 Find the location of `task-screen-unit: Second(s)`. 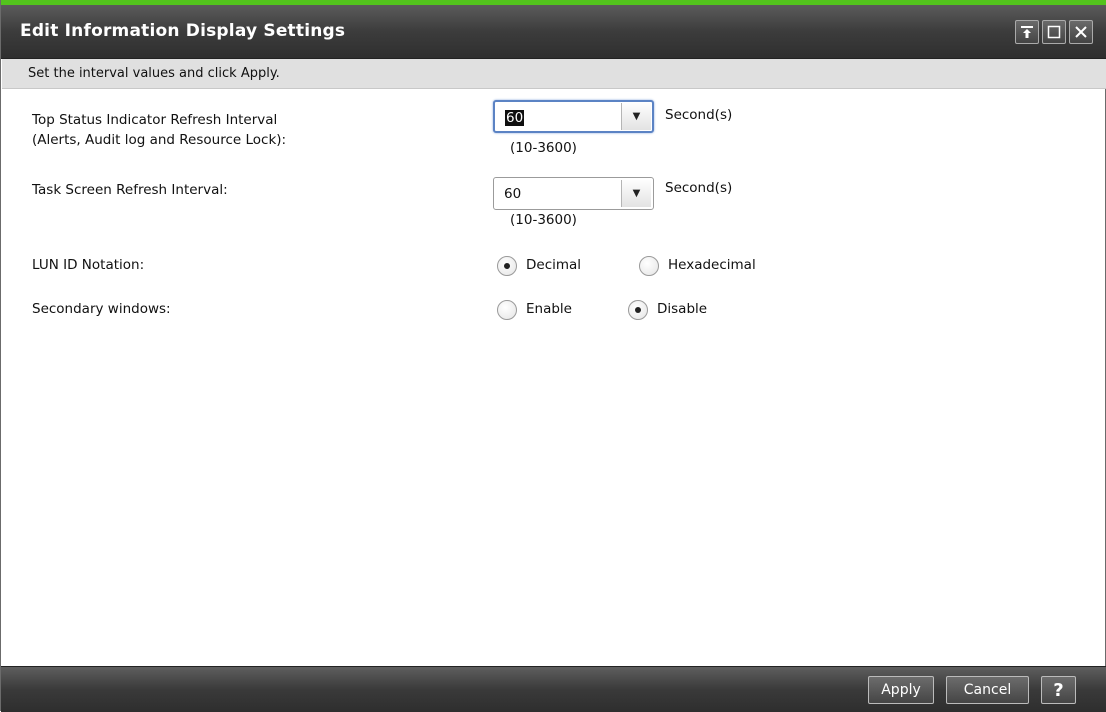

task-screen-unit: Second(s) is located at coordinates (699, 188).